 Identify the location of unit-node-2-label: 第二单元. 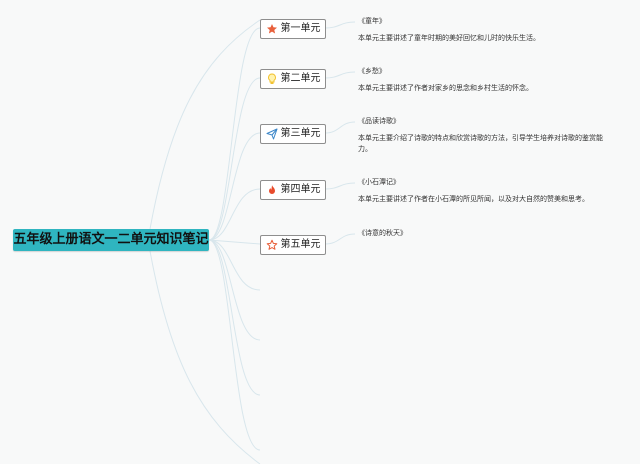
(300, 78).